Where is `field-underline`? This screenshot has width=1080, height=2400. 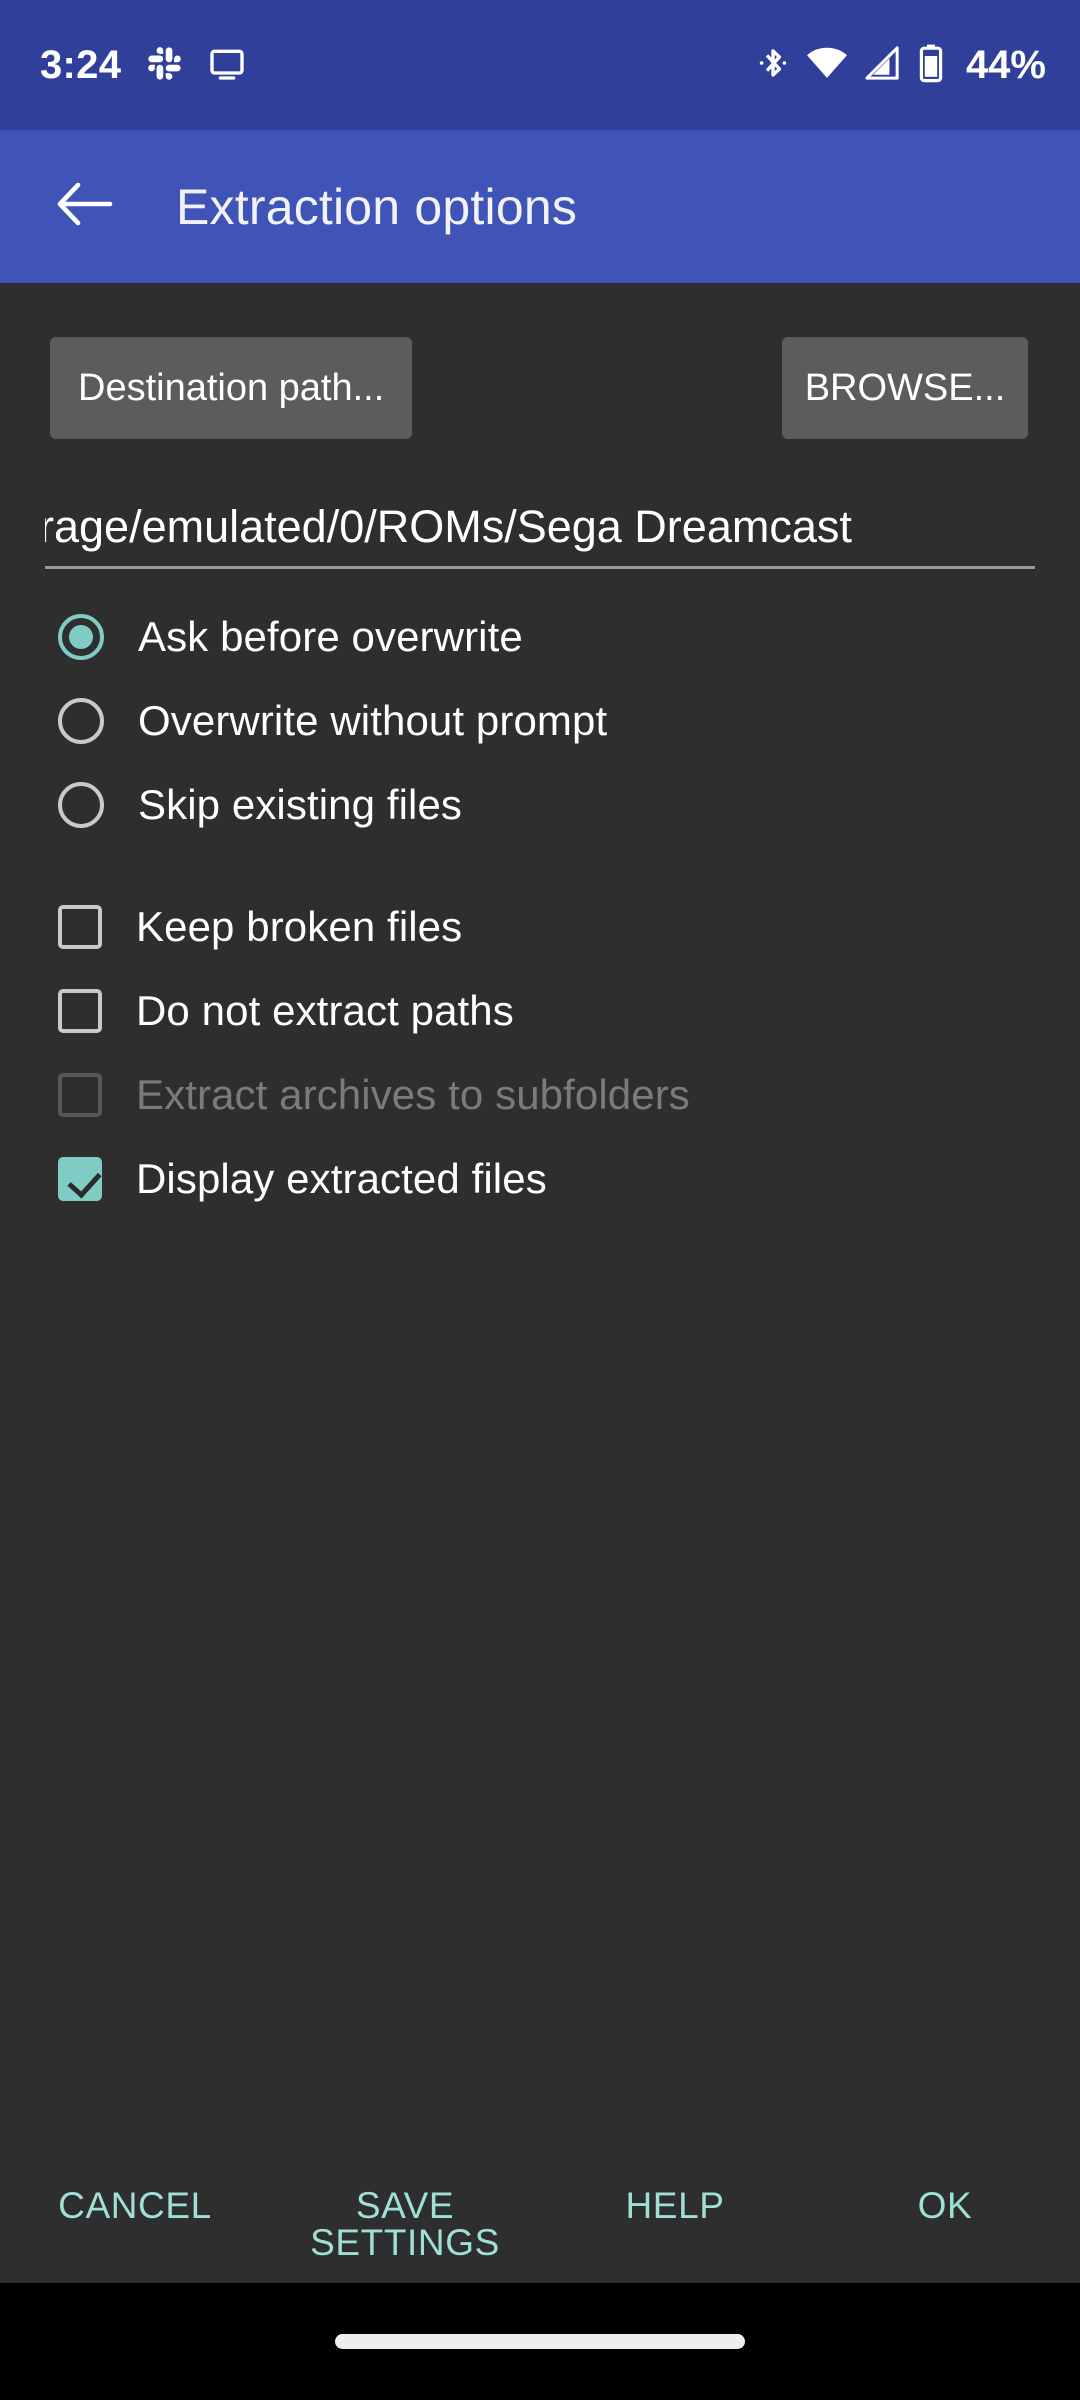 field-underline is located at coordinates (540, 567).